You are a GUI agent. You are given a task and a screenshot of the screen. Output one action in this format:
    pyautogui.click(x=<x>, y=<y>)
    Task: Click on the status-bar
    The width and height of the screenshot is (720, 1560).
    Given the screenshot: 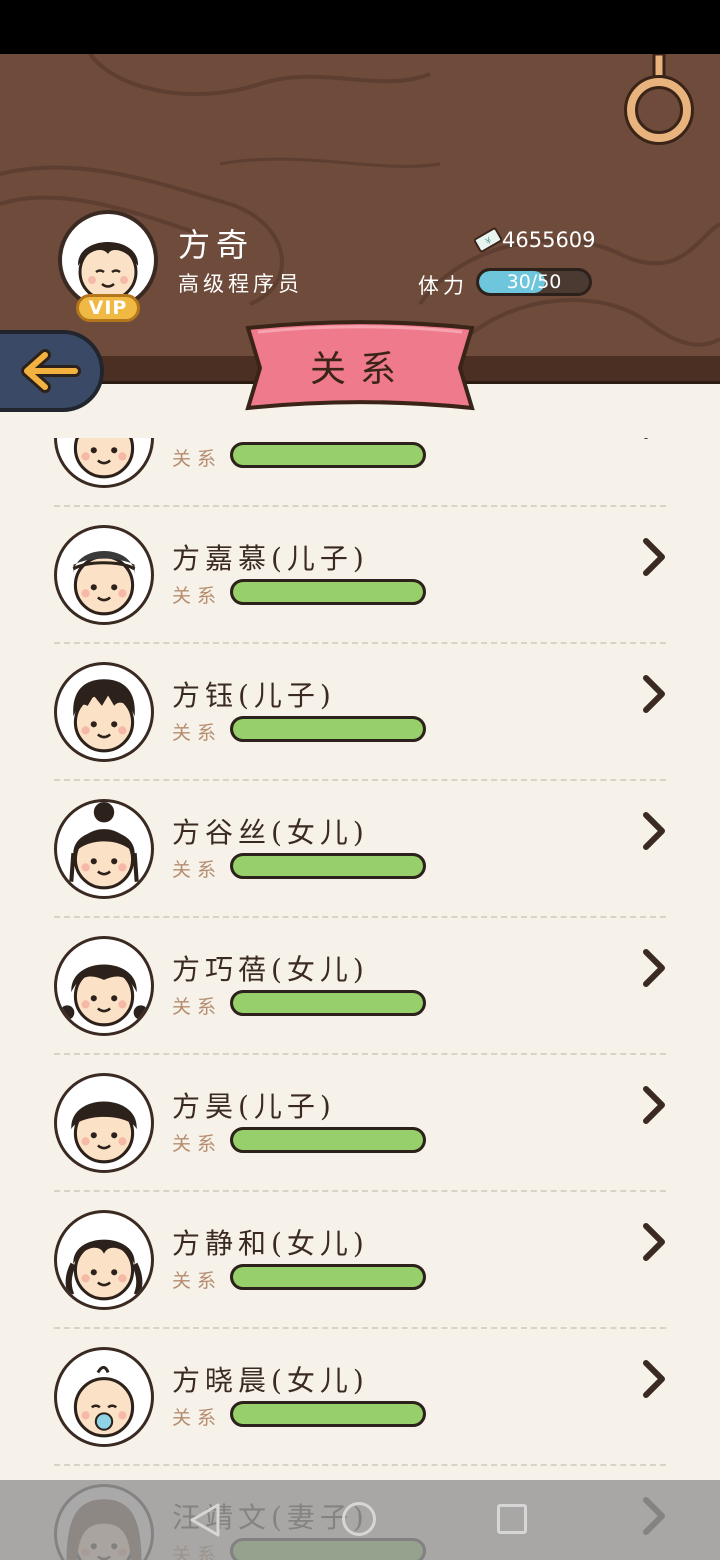 What is the action you would take?
    pyautogui.click(x=360, y=27)
    